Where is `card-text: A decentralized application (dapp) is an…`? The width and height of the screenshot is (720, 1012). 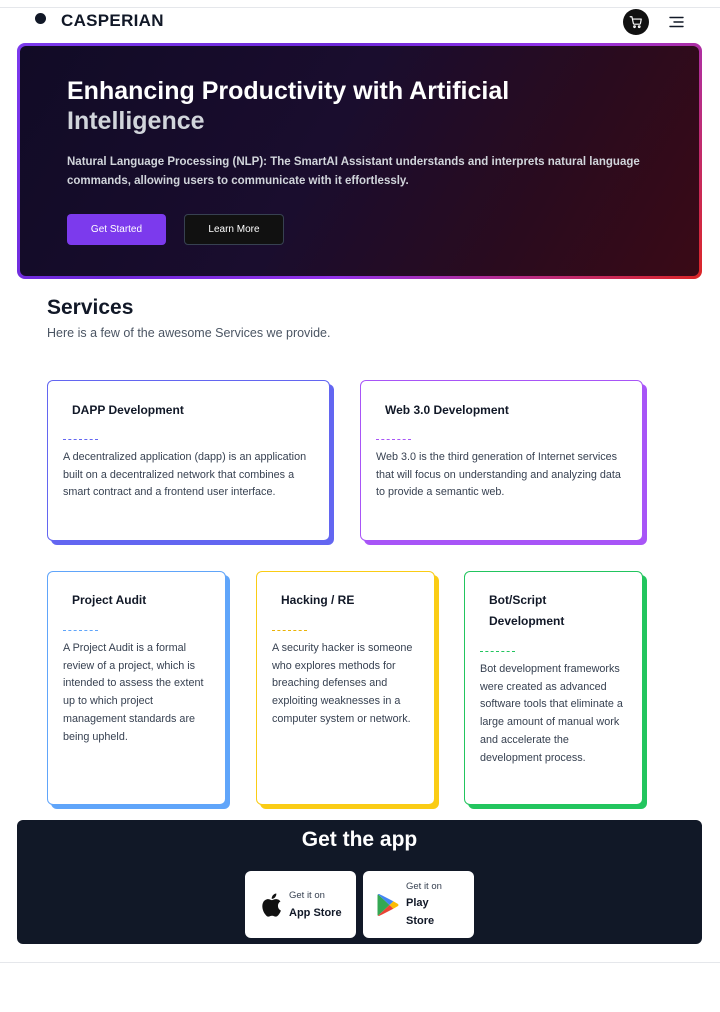 card-text: A decentralized application (dapp) is an… is located at coordinates (185, 475).